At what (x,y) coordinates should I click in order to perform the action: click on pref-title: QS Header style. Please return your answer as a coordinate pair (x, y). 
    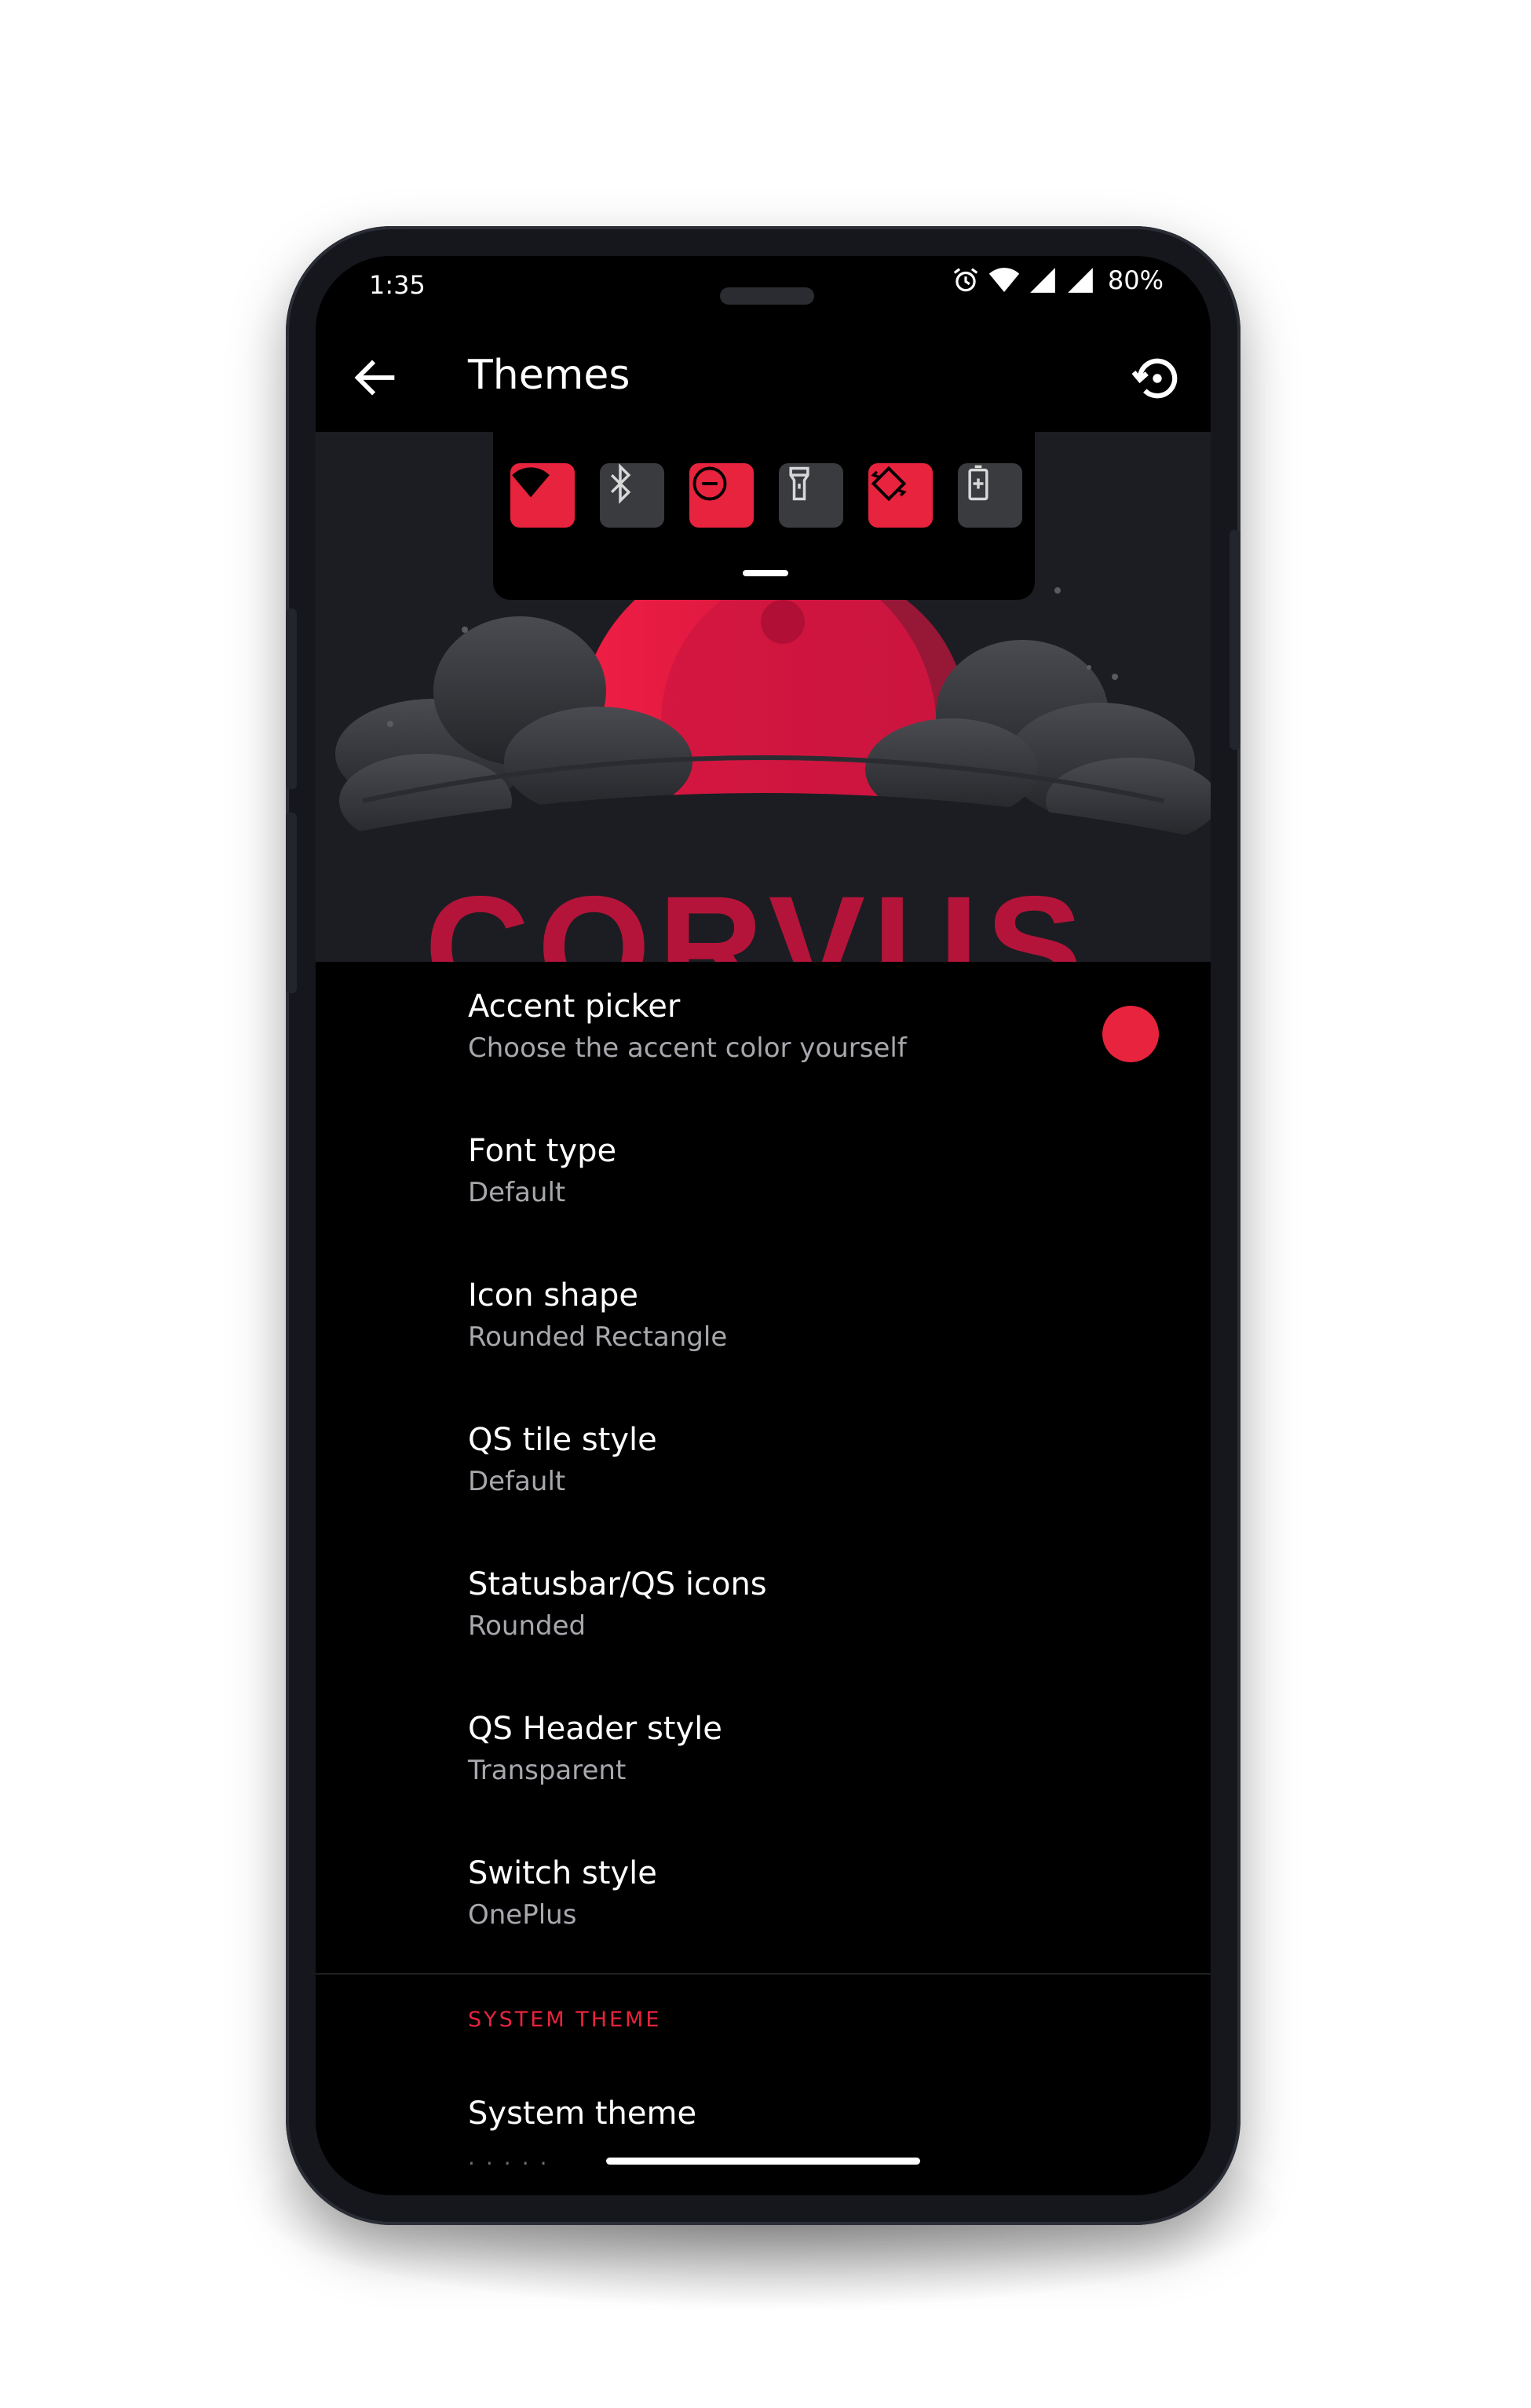
    Looking at the image, I should click on (595, 1729).